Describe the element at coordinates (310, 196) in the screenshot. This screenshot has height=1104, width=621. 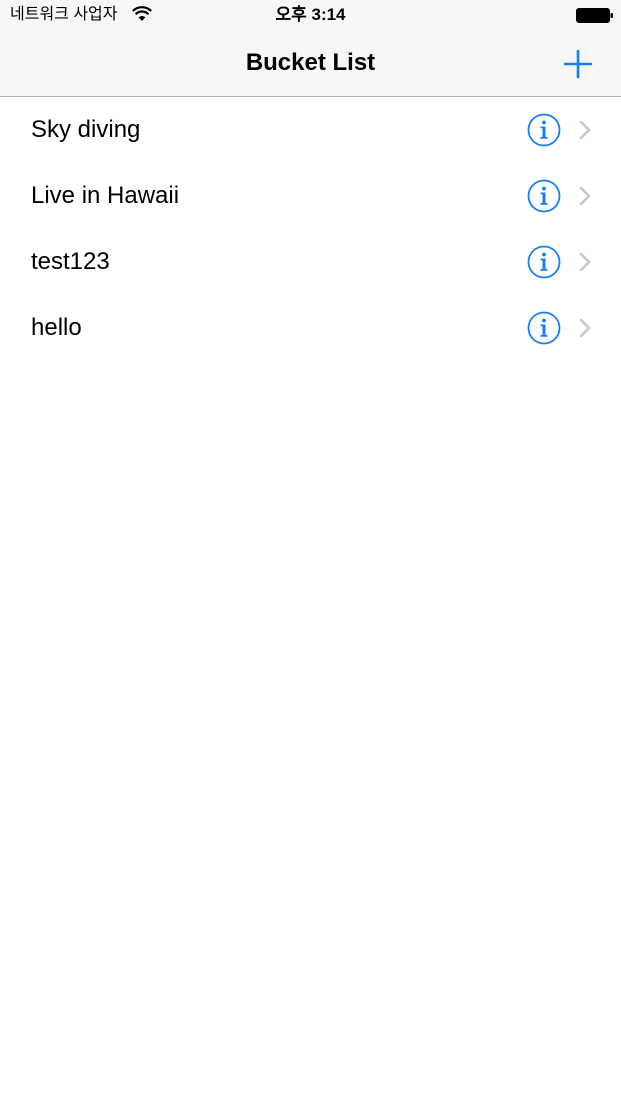
I see `list-item: Live in Hawaii` at that location.